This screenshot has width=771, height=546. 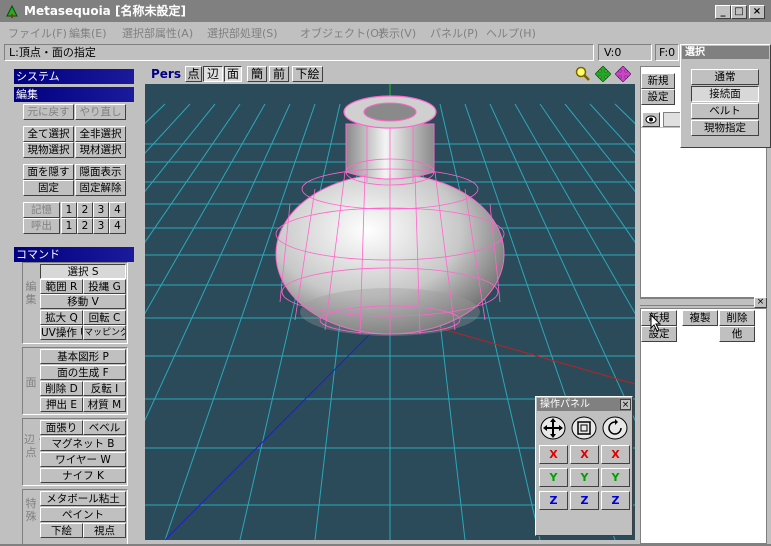 What do you see at coordinates (739, 12) in the screenshot?
I see `maximize-button: □` at bounding box center [739, 12].